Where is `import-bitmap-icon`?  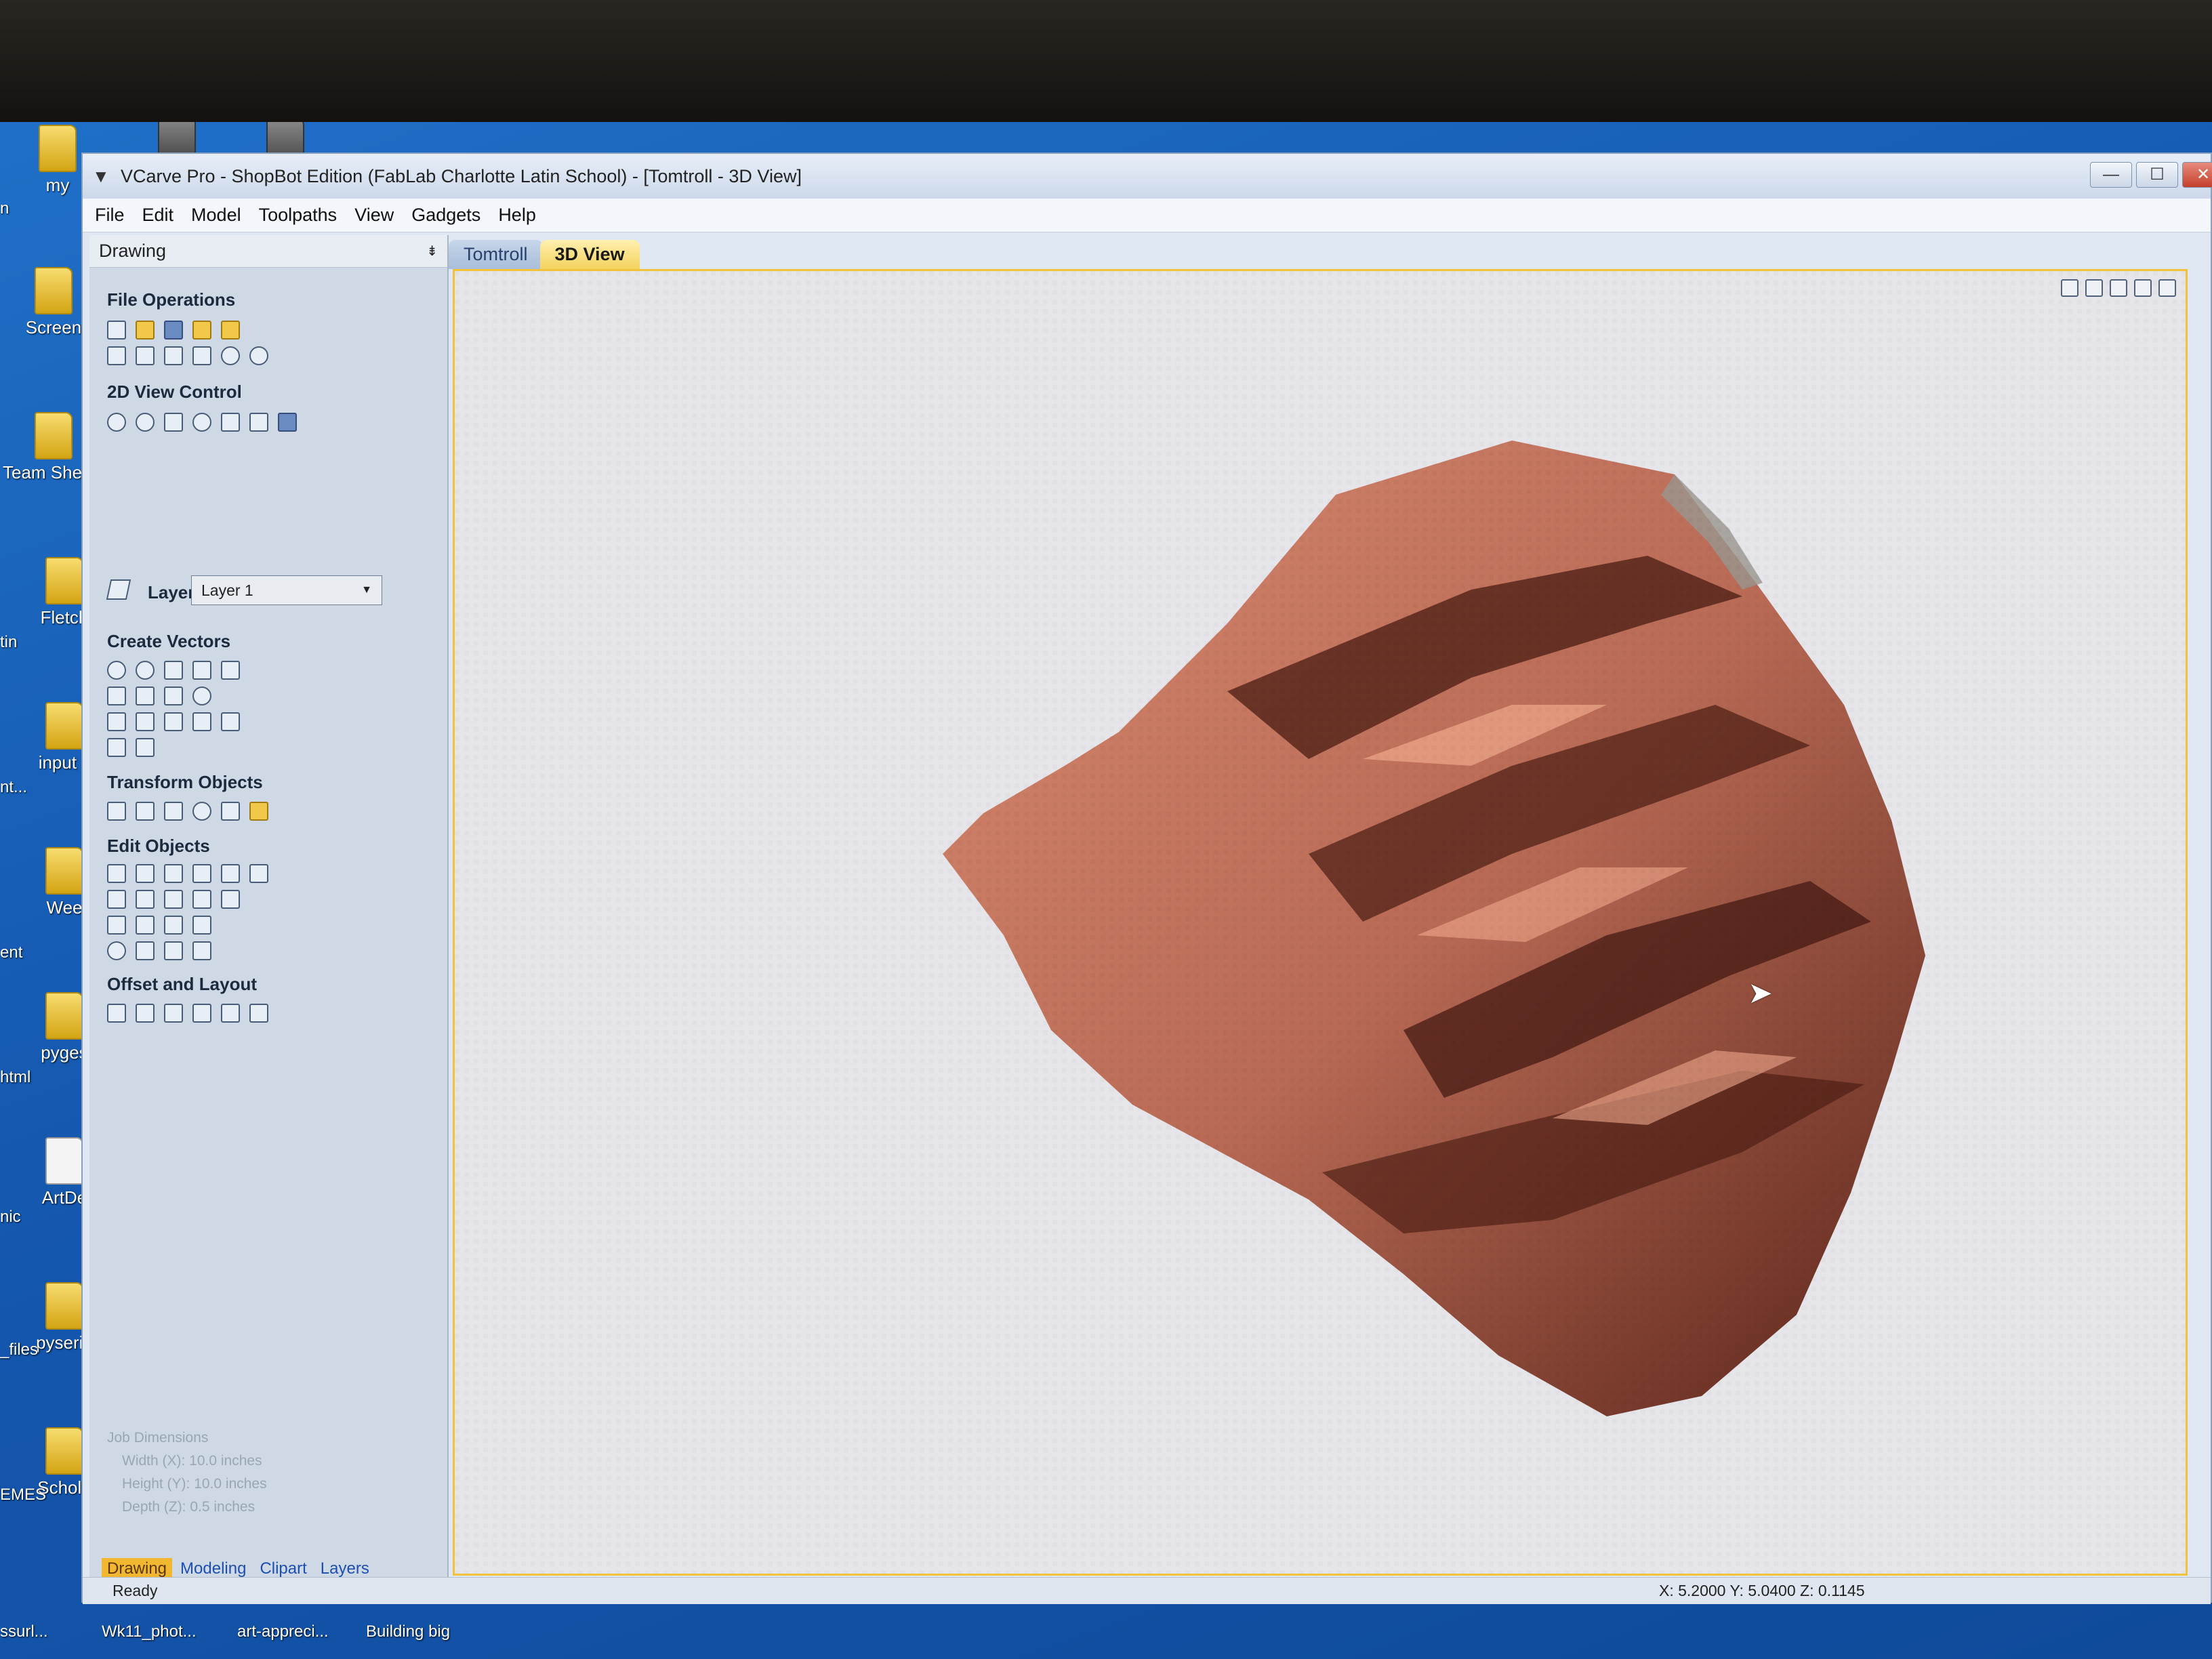
import-bitmap-icon is located at coordinates (231, 330).